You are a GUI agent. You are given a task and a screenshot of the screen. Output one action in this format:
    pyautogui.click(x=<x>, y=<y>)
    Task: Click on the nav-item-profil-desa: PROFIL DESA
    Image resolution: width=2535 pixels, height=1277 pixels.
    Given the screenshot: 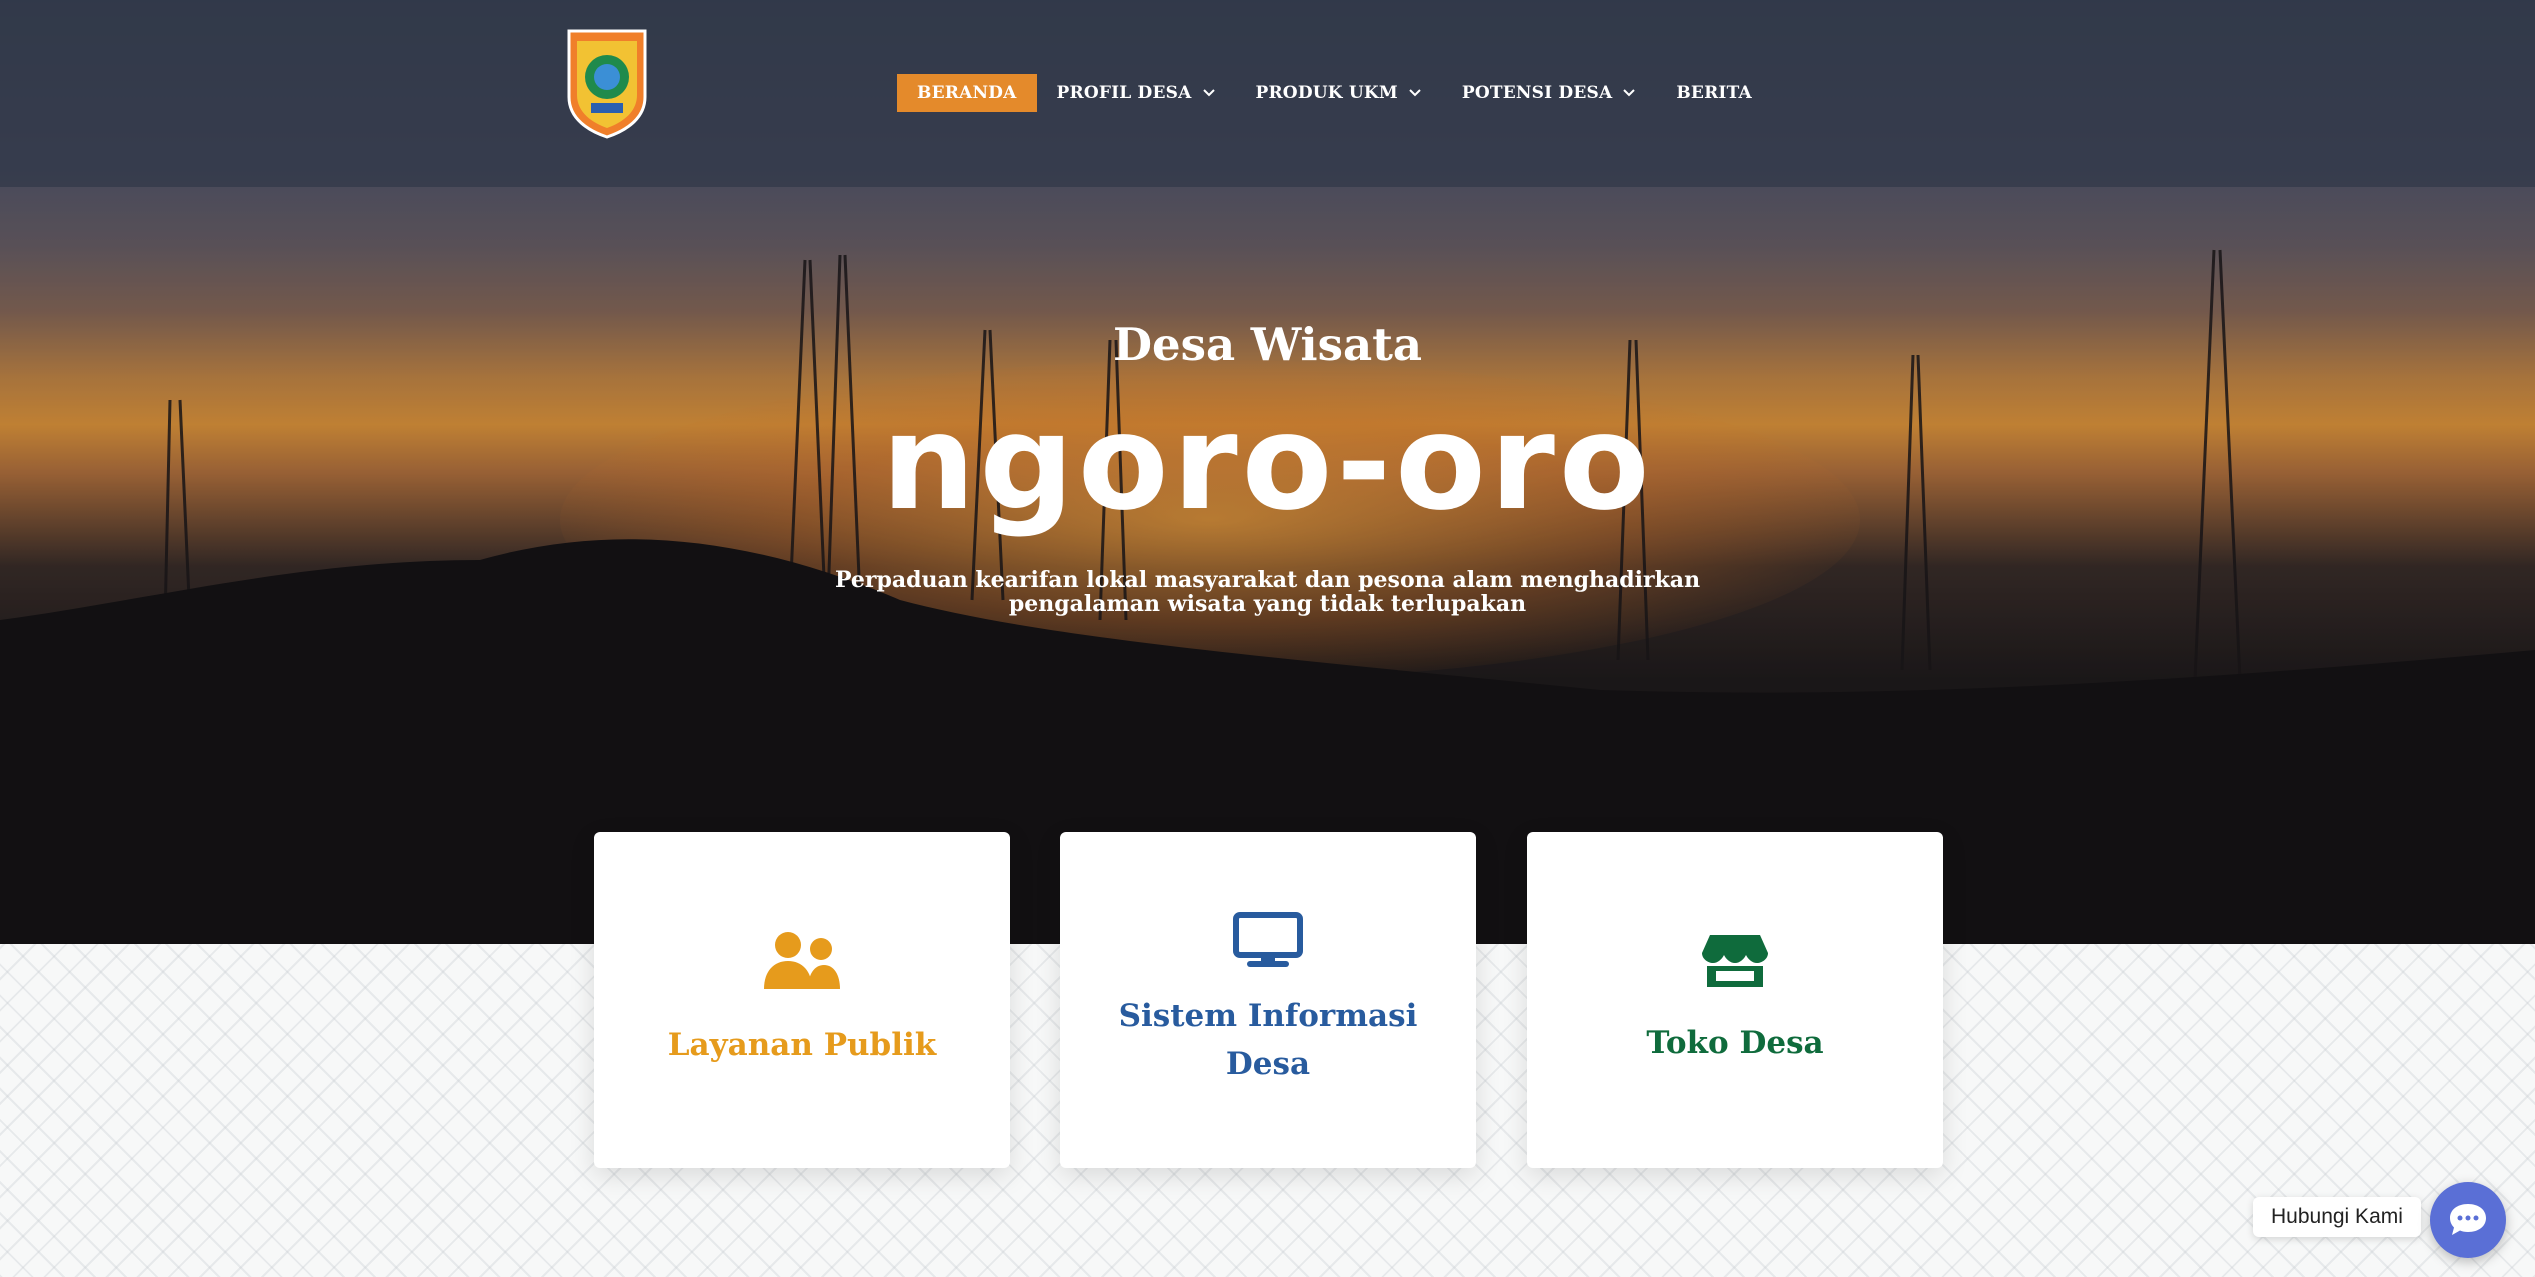 What is the action you would take?
    pyautogui.click(x=1136, y=93)
    